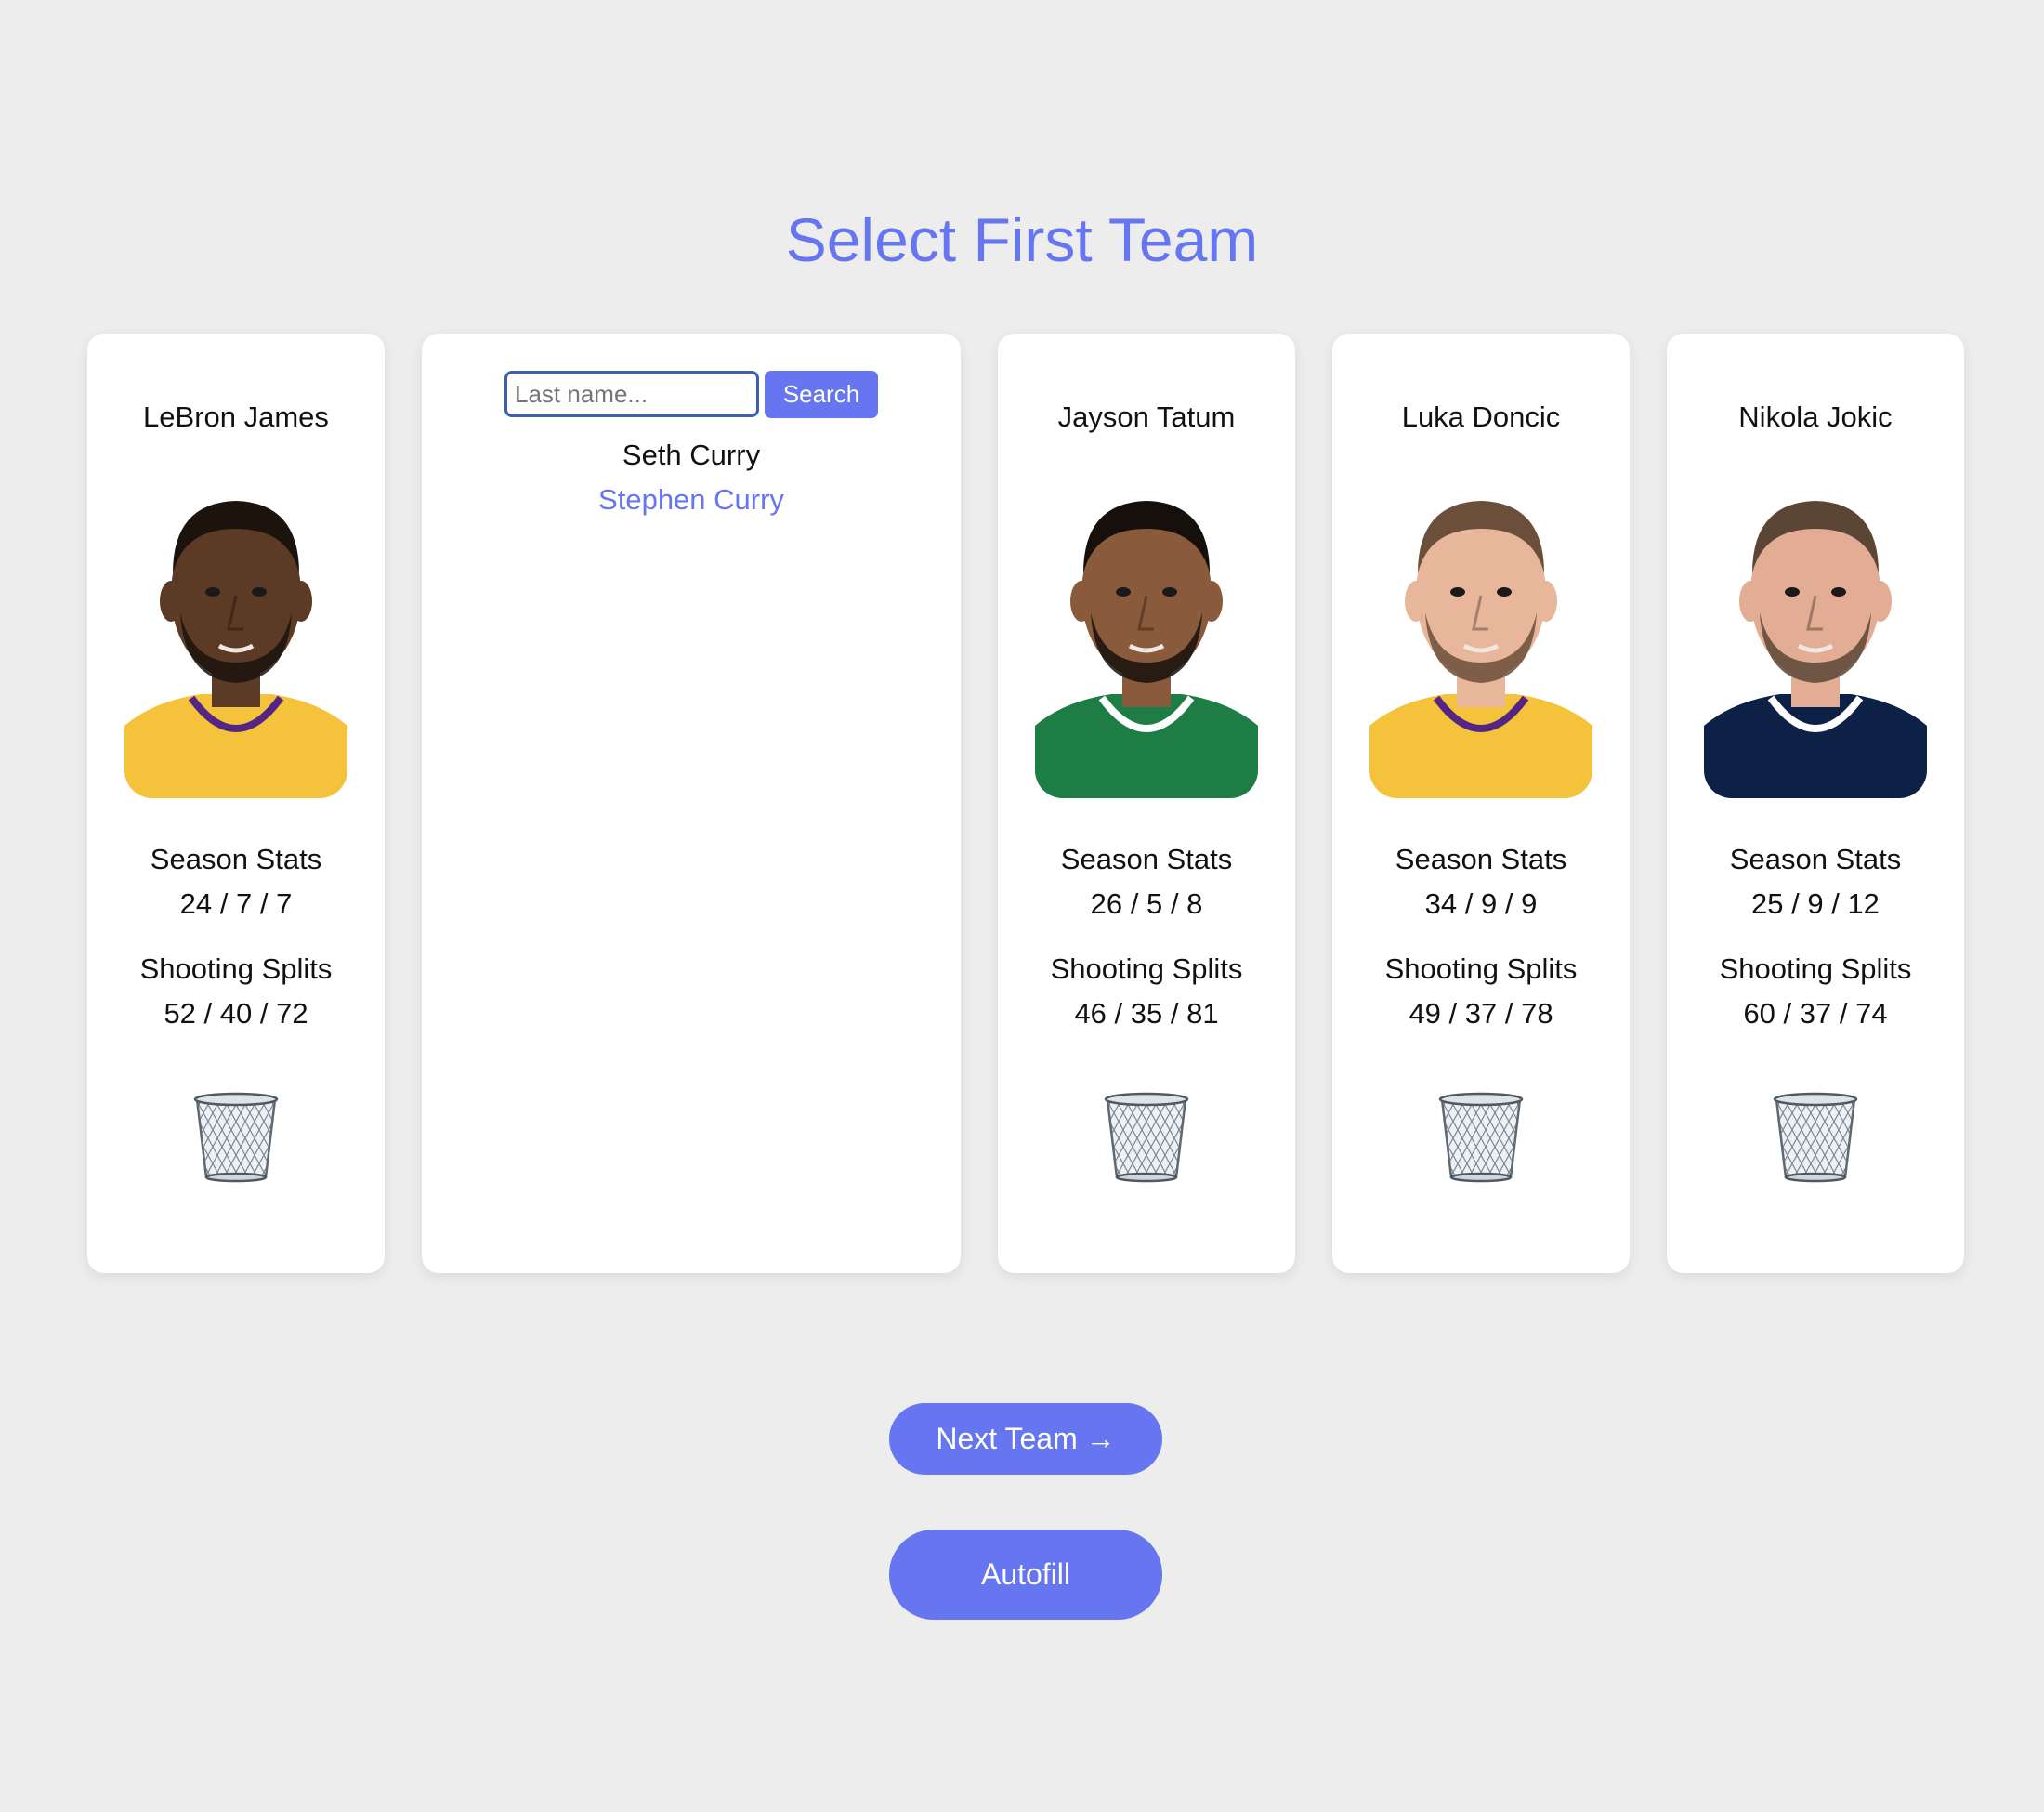 This screenshot has height=1812, width=2044. Describe the element at coordinates (236, 416) in the screenshot. I see `player-name: LeBron James` at that location.